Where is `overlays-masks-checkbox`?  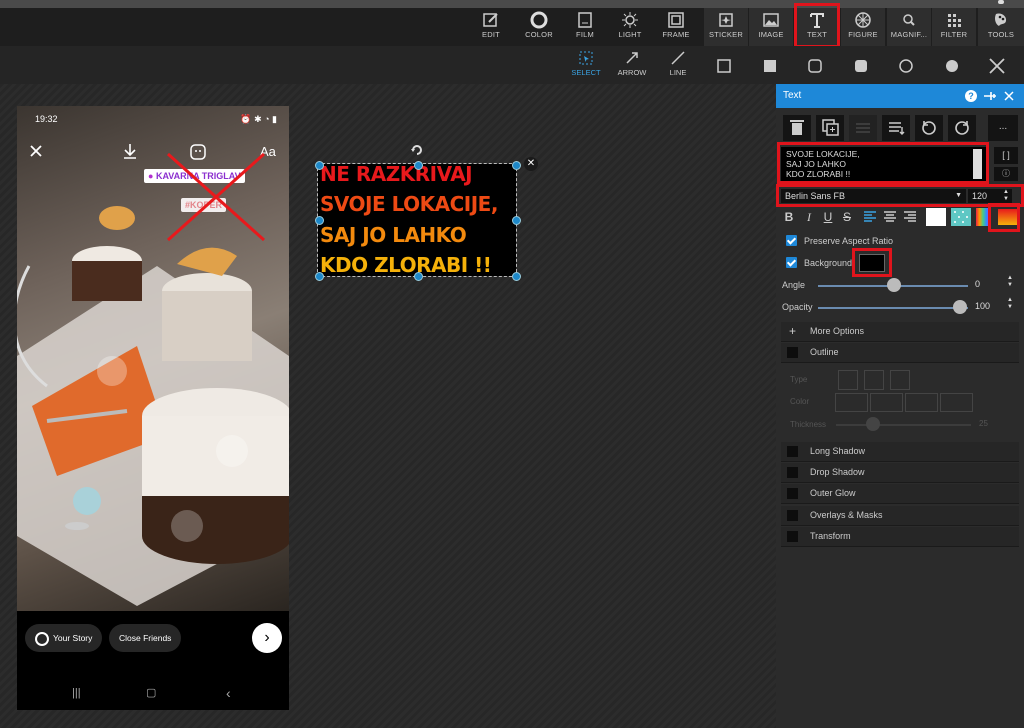
overlays-masks-checkbox is located at coordinates (792, 515).